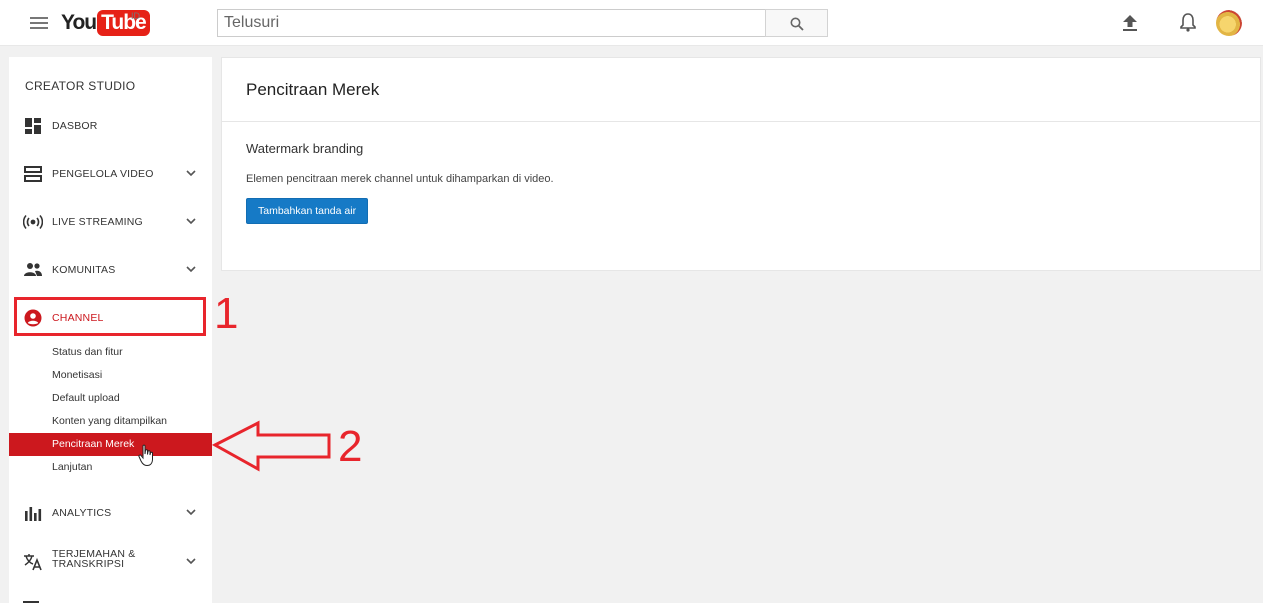 This screenshot has width=1263, height=603. What do you see at coordinates (39, 23) in the screenshot?
I see `menu-icon` at bounding box center [39, 23].